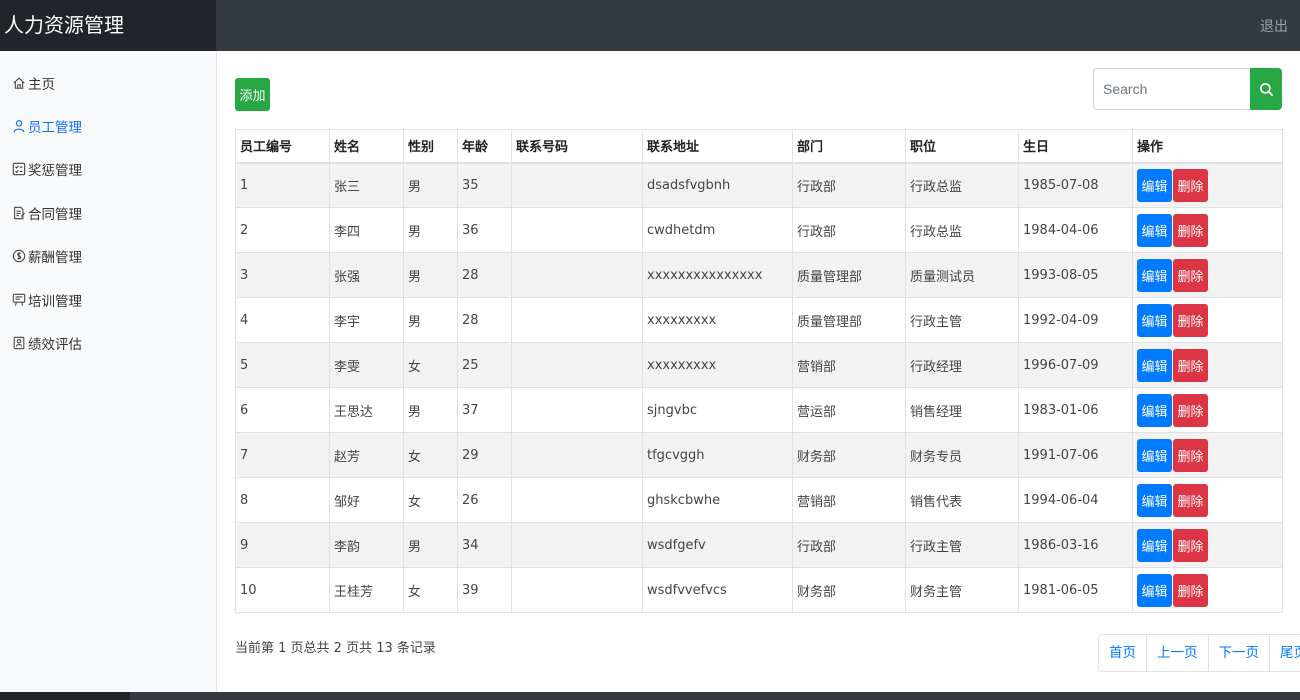  Describe the element at coordinates (1075, 275) in the screenshot. I see `cell-birthday: 1993-08-05` at that location.